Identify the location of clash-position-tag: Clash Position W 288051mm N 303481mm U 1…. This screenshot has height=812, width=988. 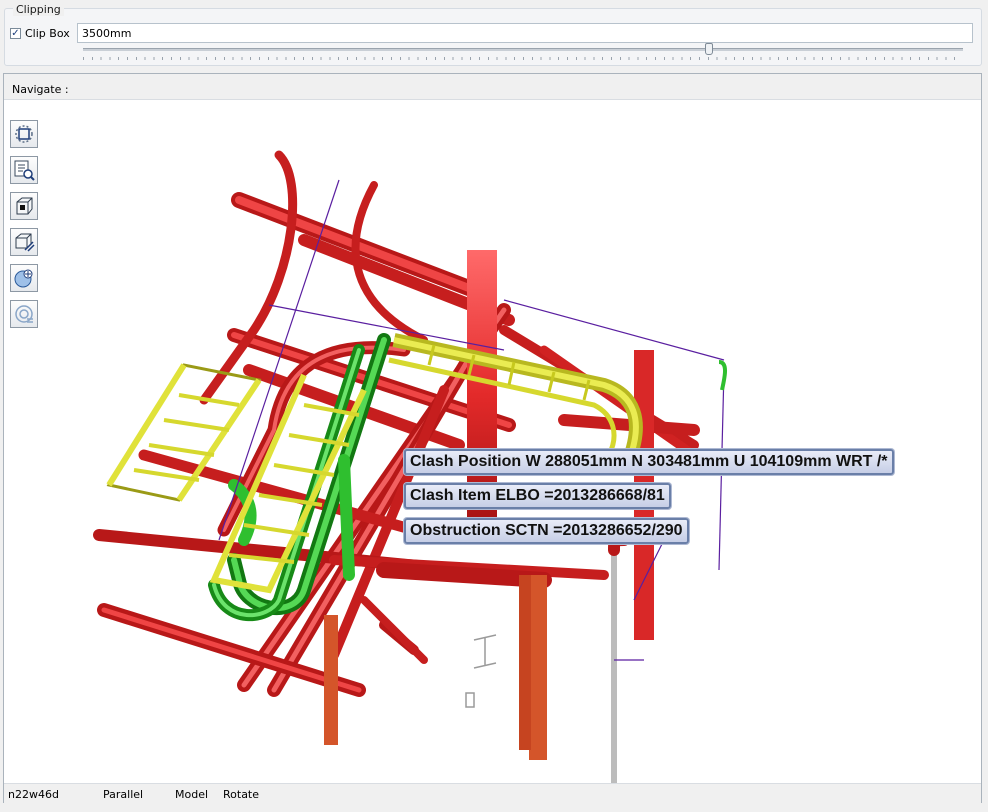
(649, 462).